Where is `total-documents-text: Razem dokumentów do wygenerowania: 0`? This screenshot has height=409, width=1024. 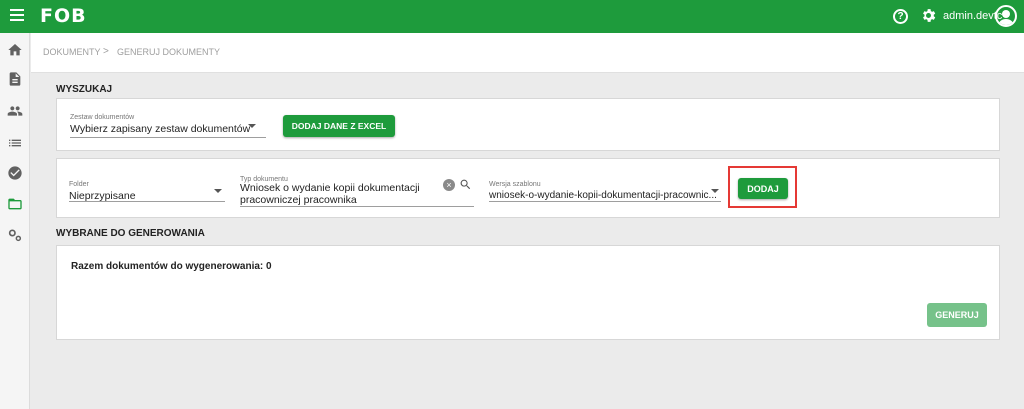
total-documents-text: Razem dokumentów do wygenerowania: 0 is located at coordinates (171, 266).